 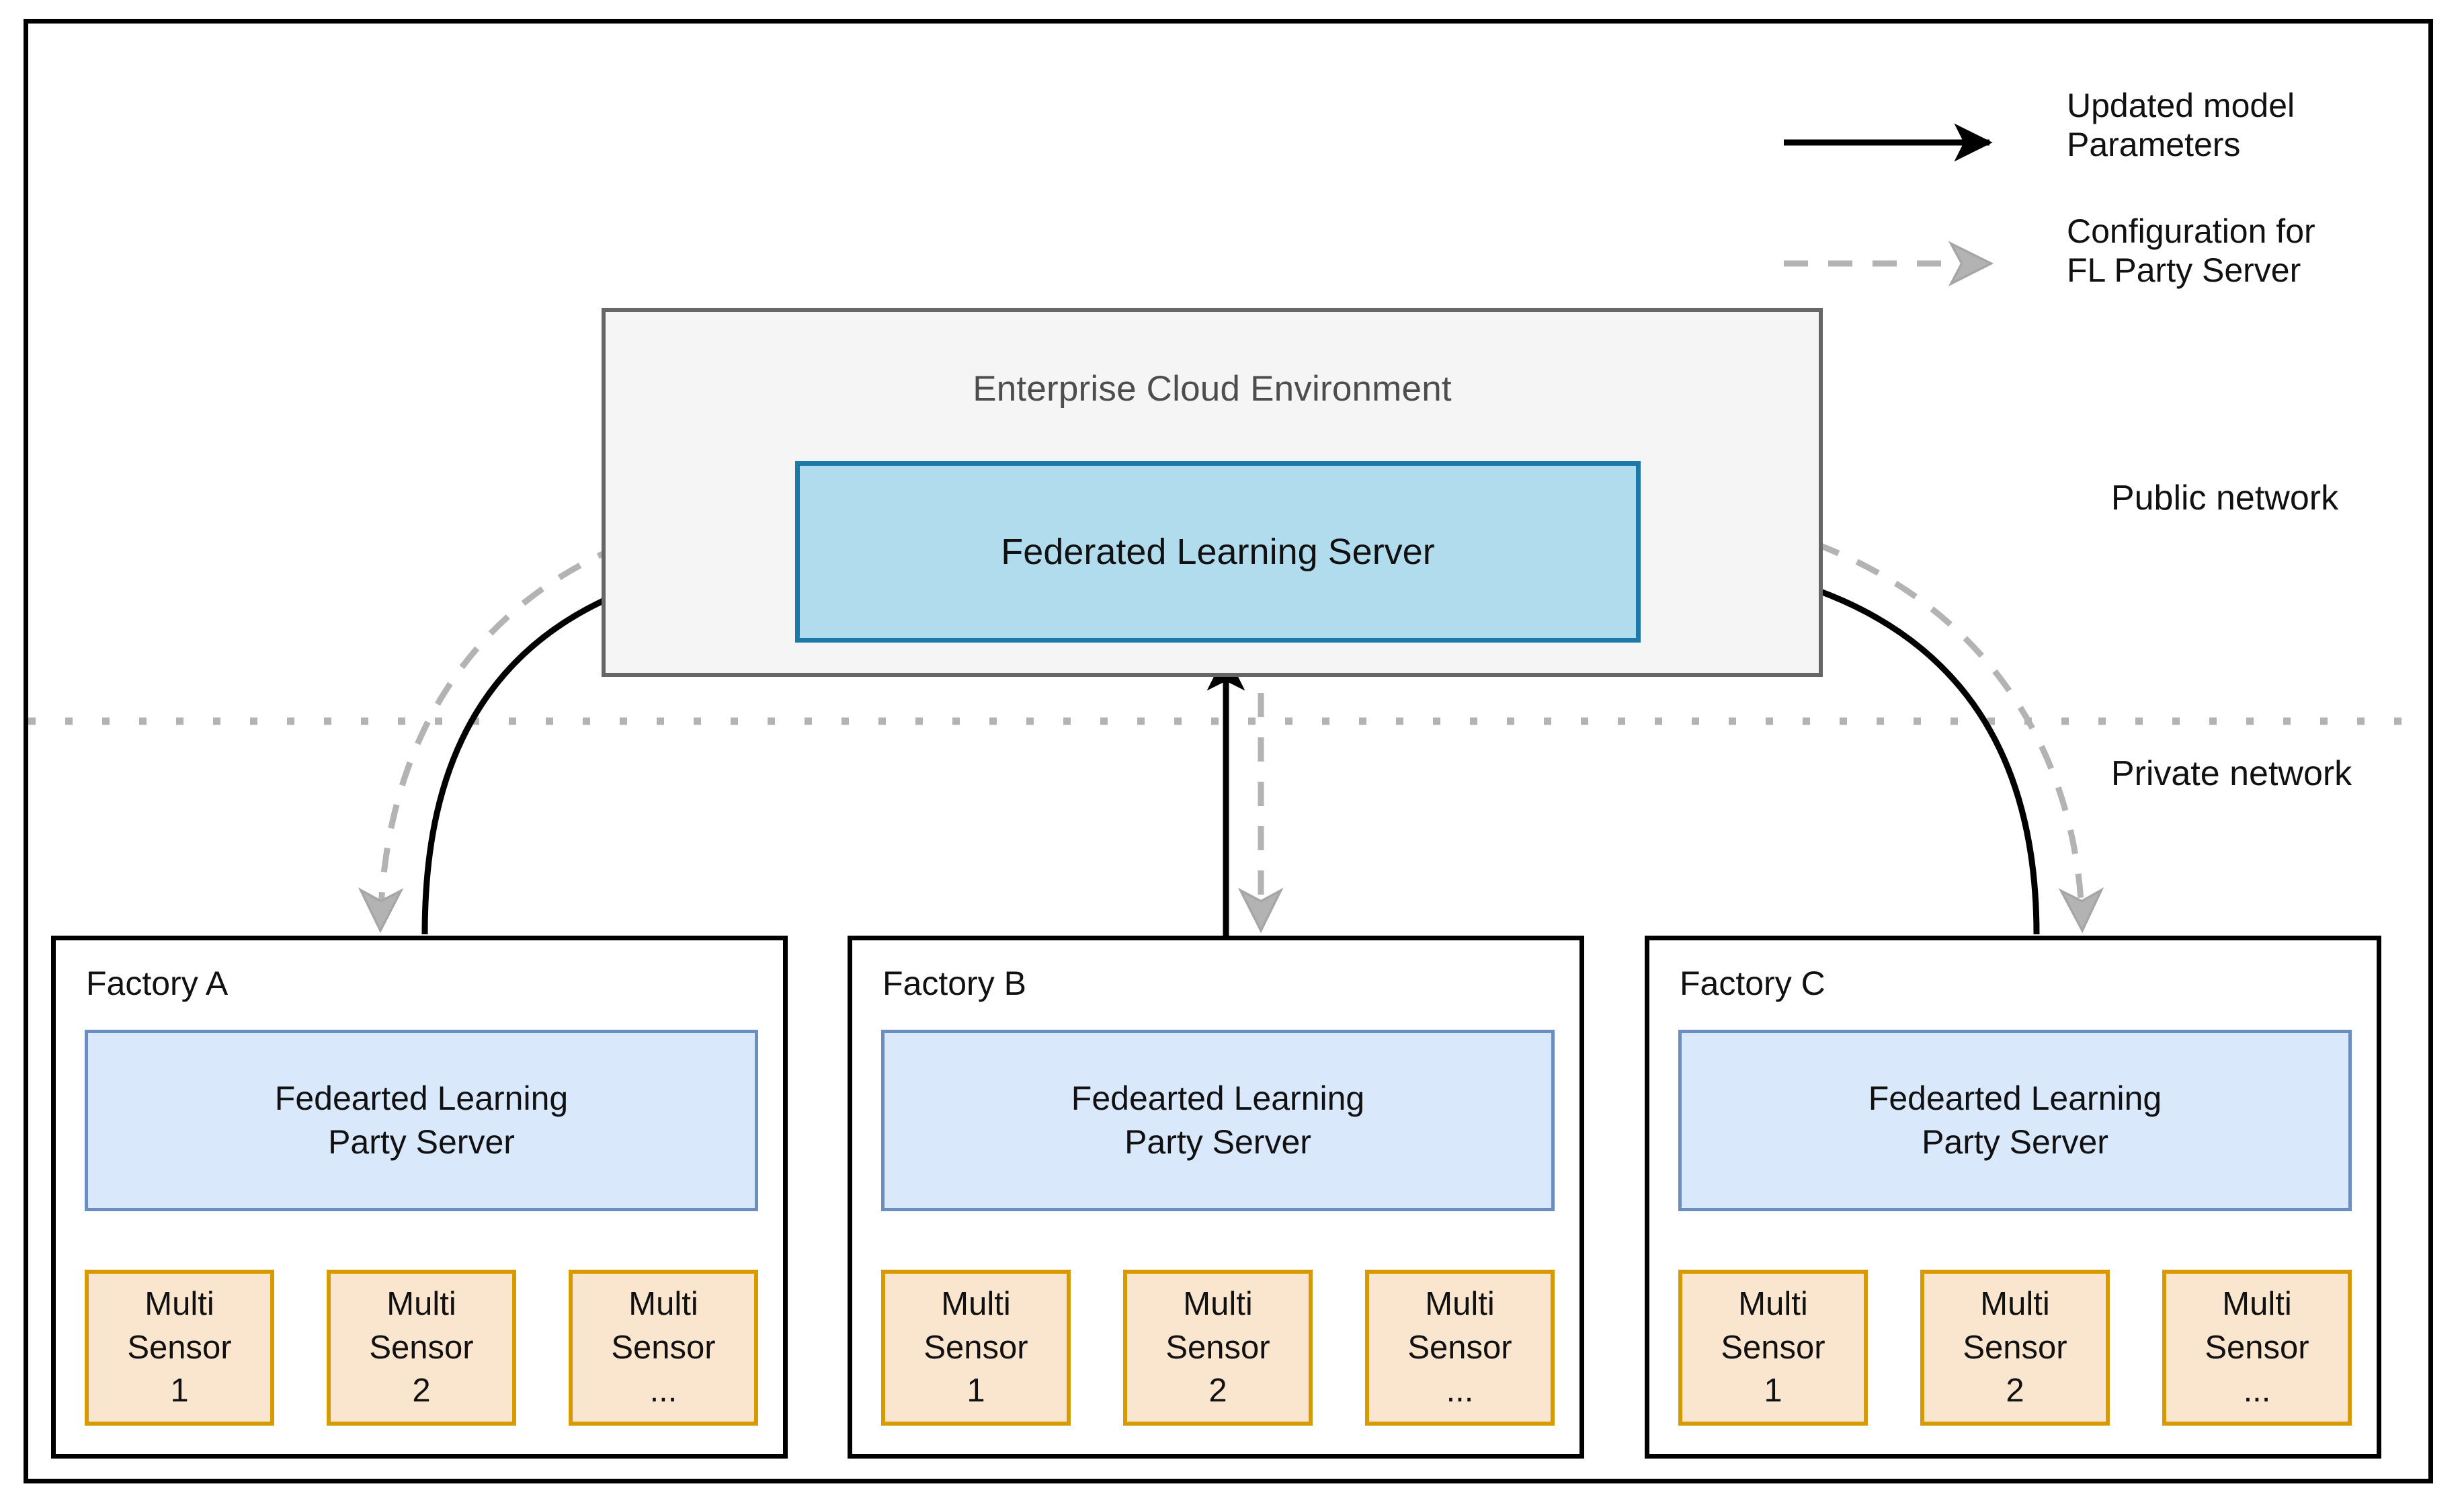 I want to click on factory-a-sensor-2: Multi Sensor 2, so click(x=421, y=1348).